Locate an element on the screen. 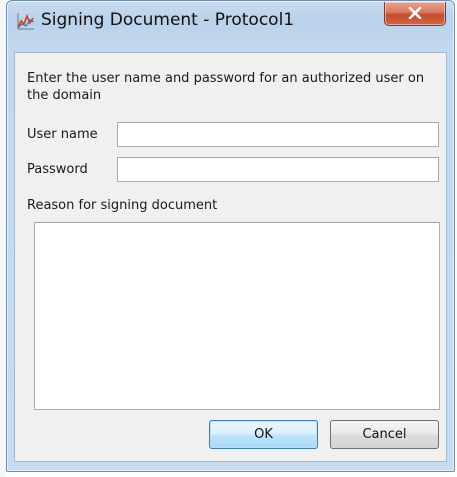 The image size is (457, 477). password-input is located at coordinates (278, 169).